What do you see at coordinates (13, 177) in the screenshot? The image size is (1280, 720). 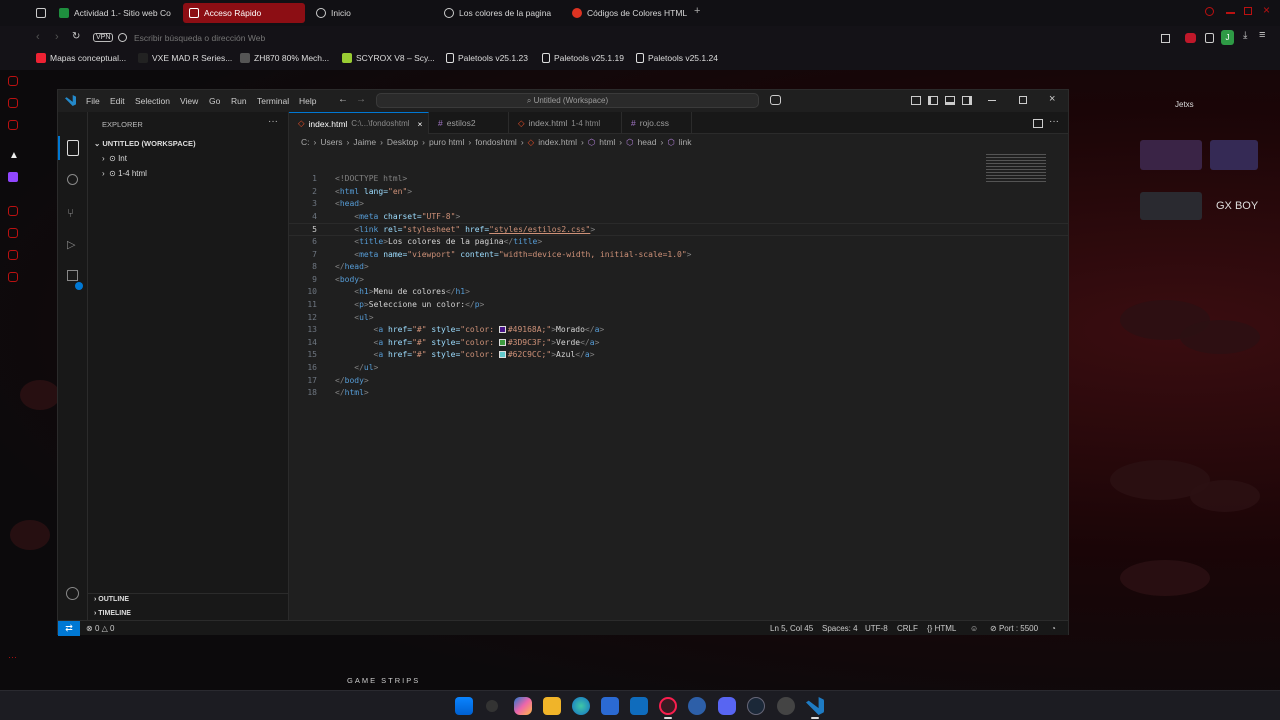 I see `twitch-icon` at bounding box center [13, 177].